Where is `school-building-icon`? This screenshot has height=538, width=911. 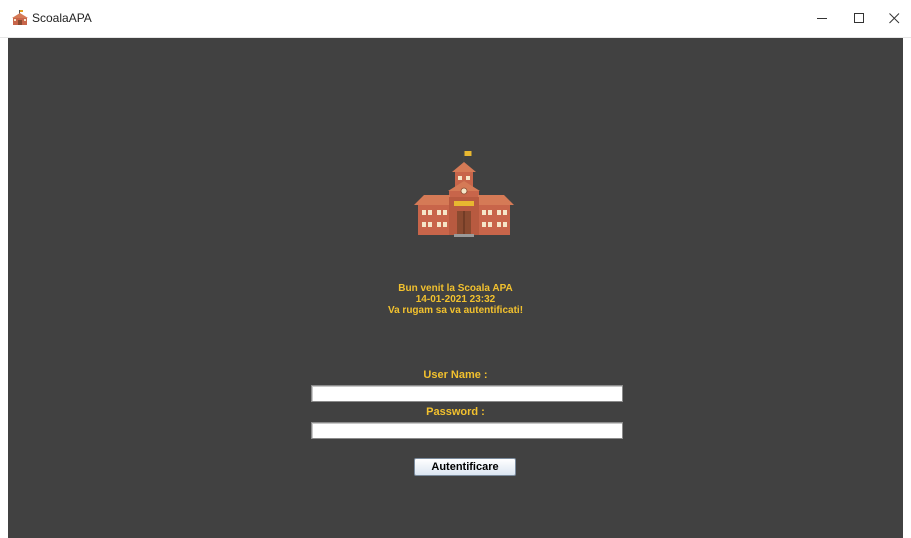 school-building-icon is located at coordinates (464, 194).